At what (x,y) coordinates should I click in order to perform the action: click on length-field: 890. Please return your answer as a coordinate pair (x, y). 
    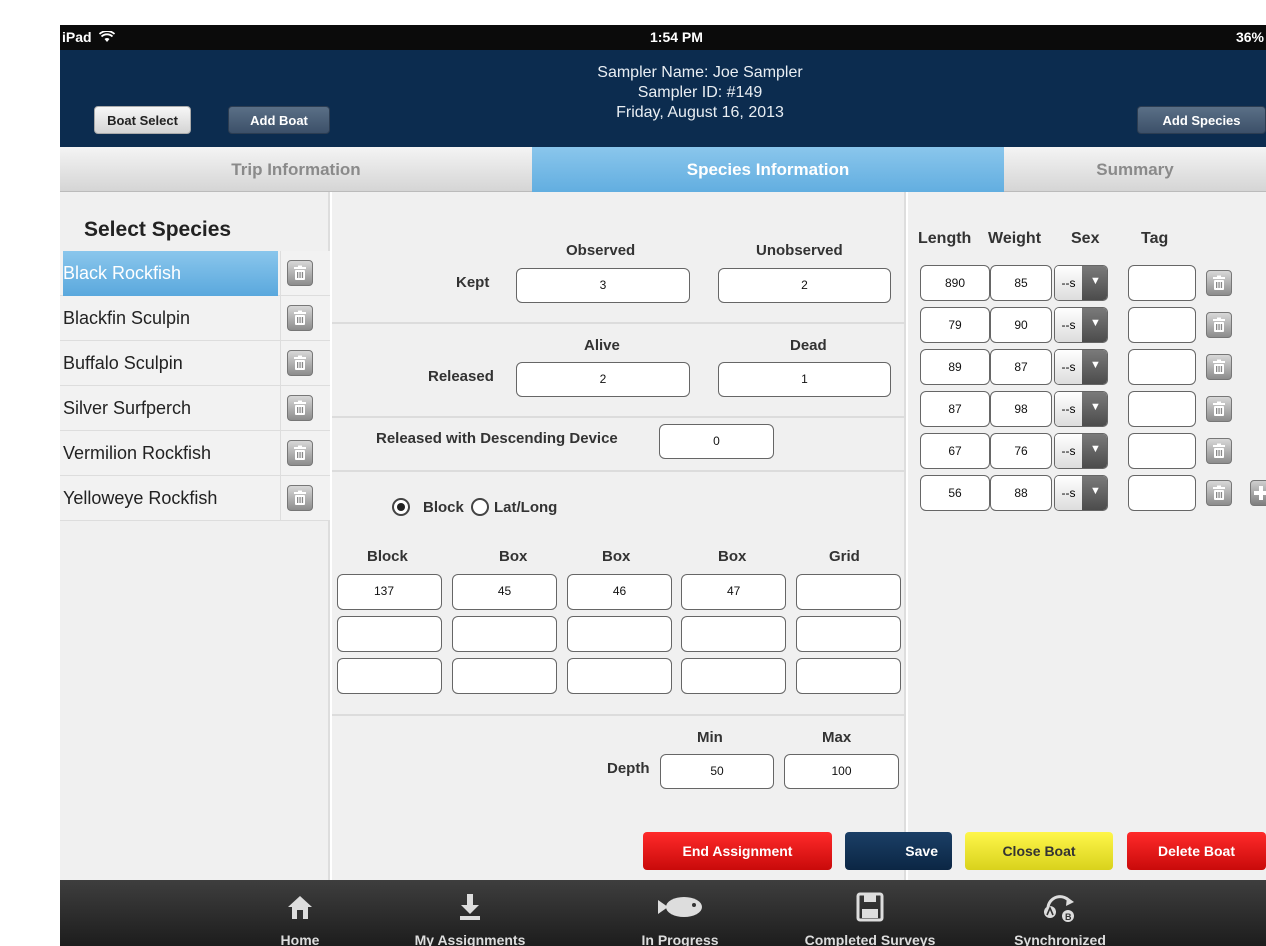
    Looking at the image, I should click on (955, 283).